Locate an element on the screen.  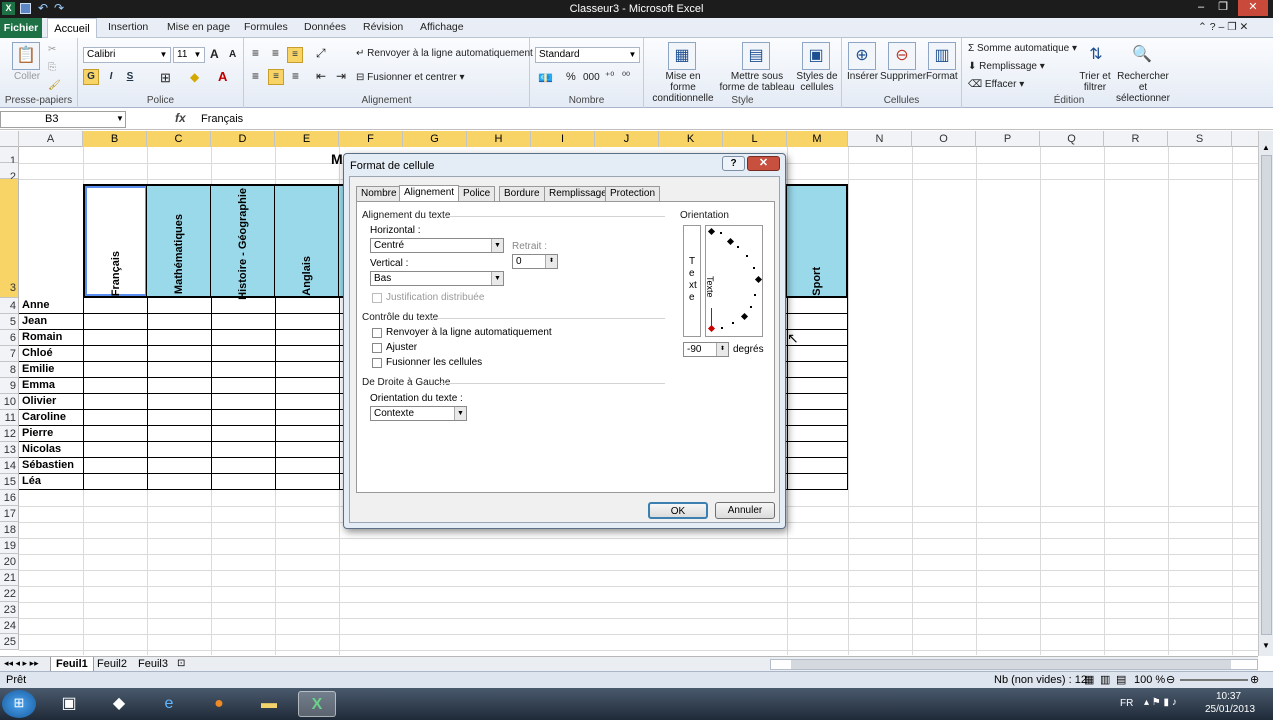
cell-styles-button: Styles de cellules is located at coordinates (817, 82).